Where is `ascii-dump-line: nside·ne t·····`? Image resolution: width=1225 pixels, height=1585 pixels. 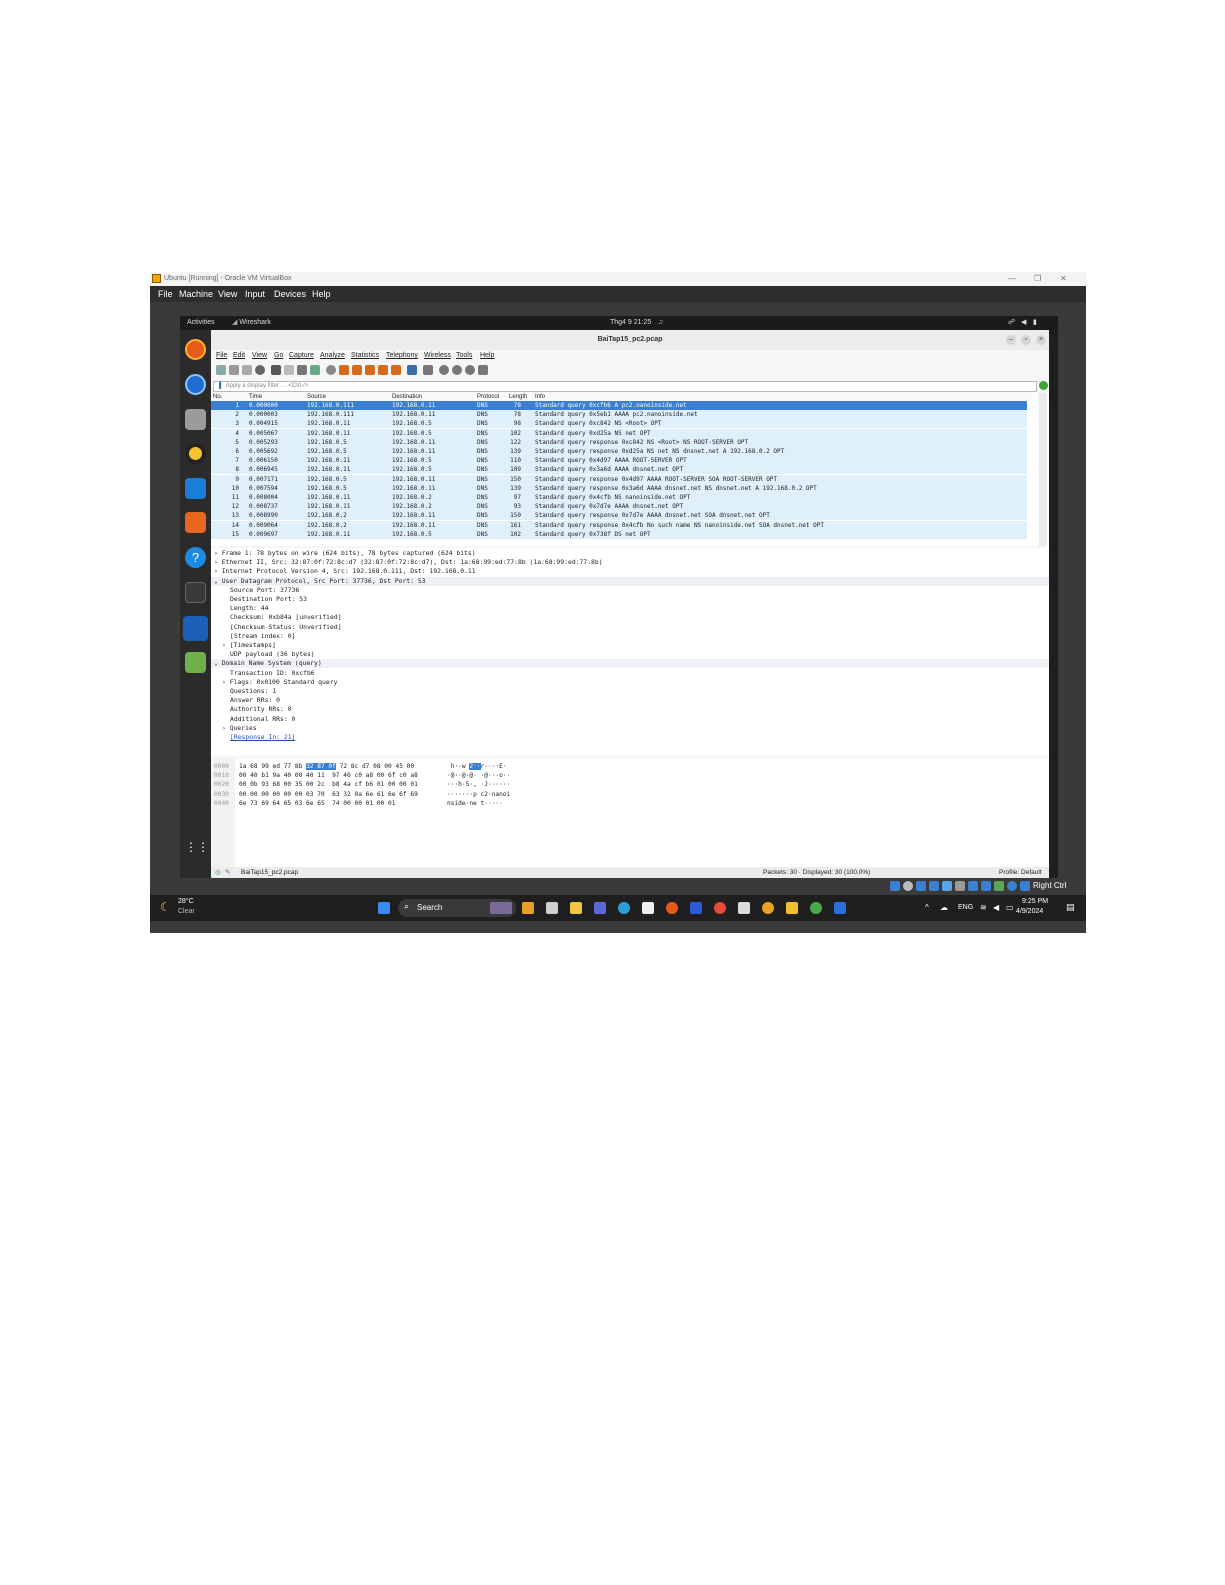
ascii-dump-line: nside·ne t····· is located at coordinates (475, 803).